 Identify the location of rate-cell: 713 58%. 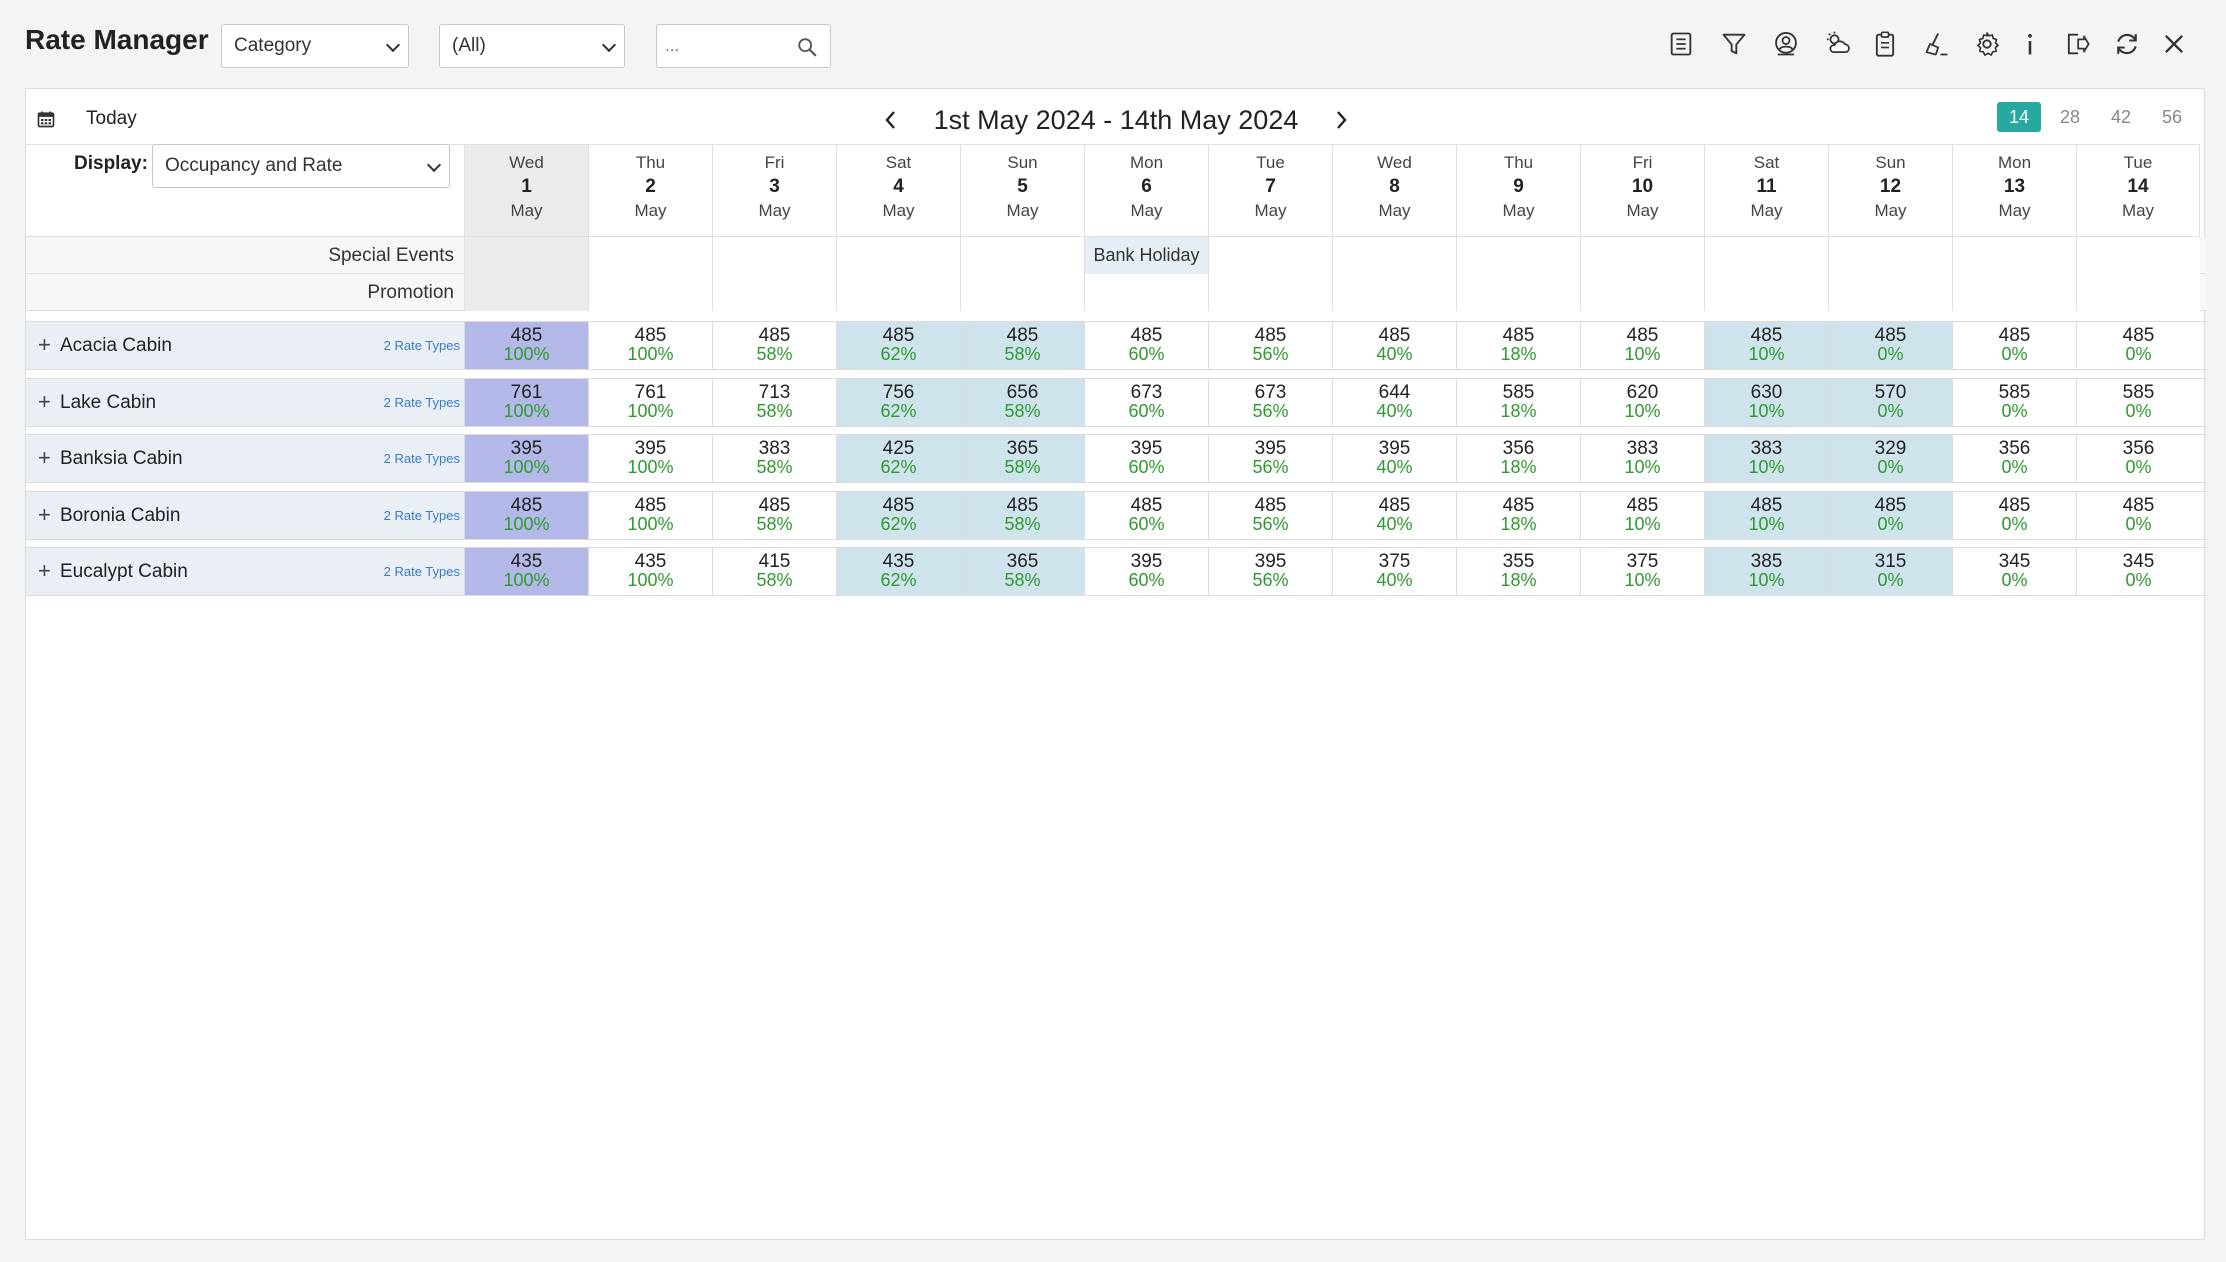
(774, 402).